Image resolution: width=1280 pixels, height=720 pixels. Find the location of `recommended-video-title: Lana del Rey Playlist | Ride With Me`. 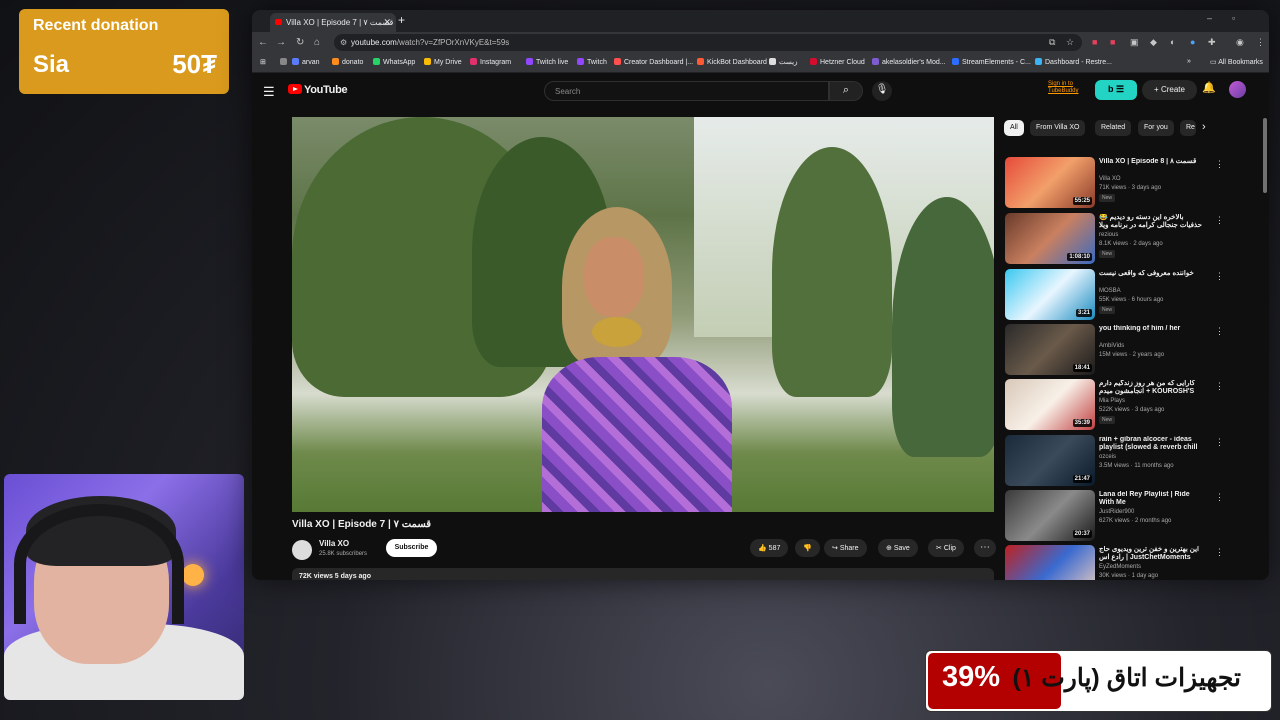

recommended-video-title: Lana del Rey Playlist | Ride With Me is located at coordinates (1151, 499).